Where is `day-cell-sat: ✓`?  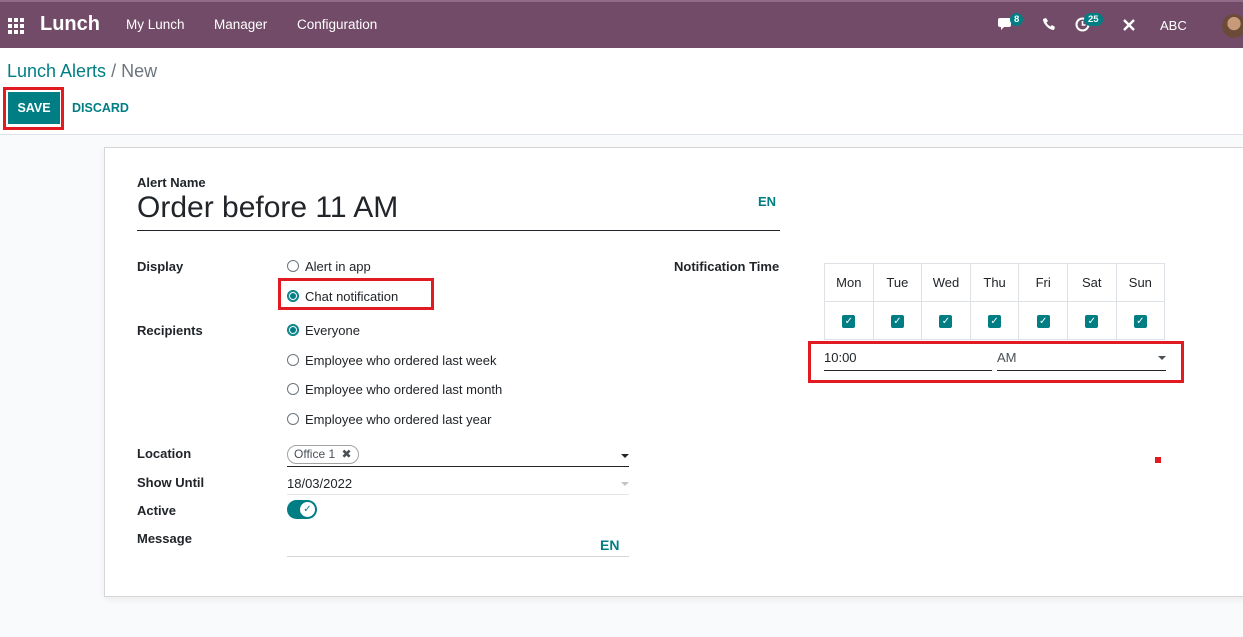 day-cell-sat: ✓ is located at coordinates (1091, 320).